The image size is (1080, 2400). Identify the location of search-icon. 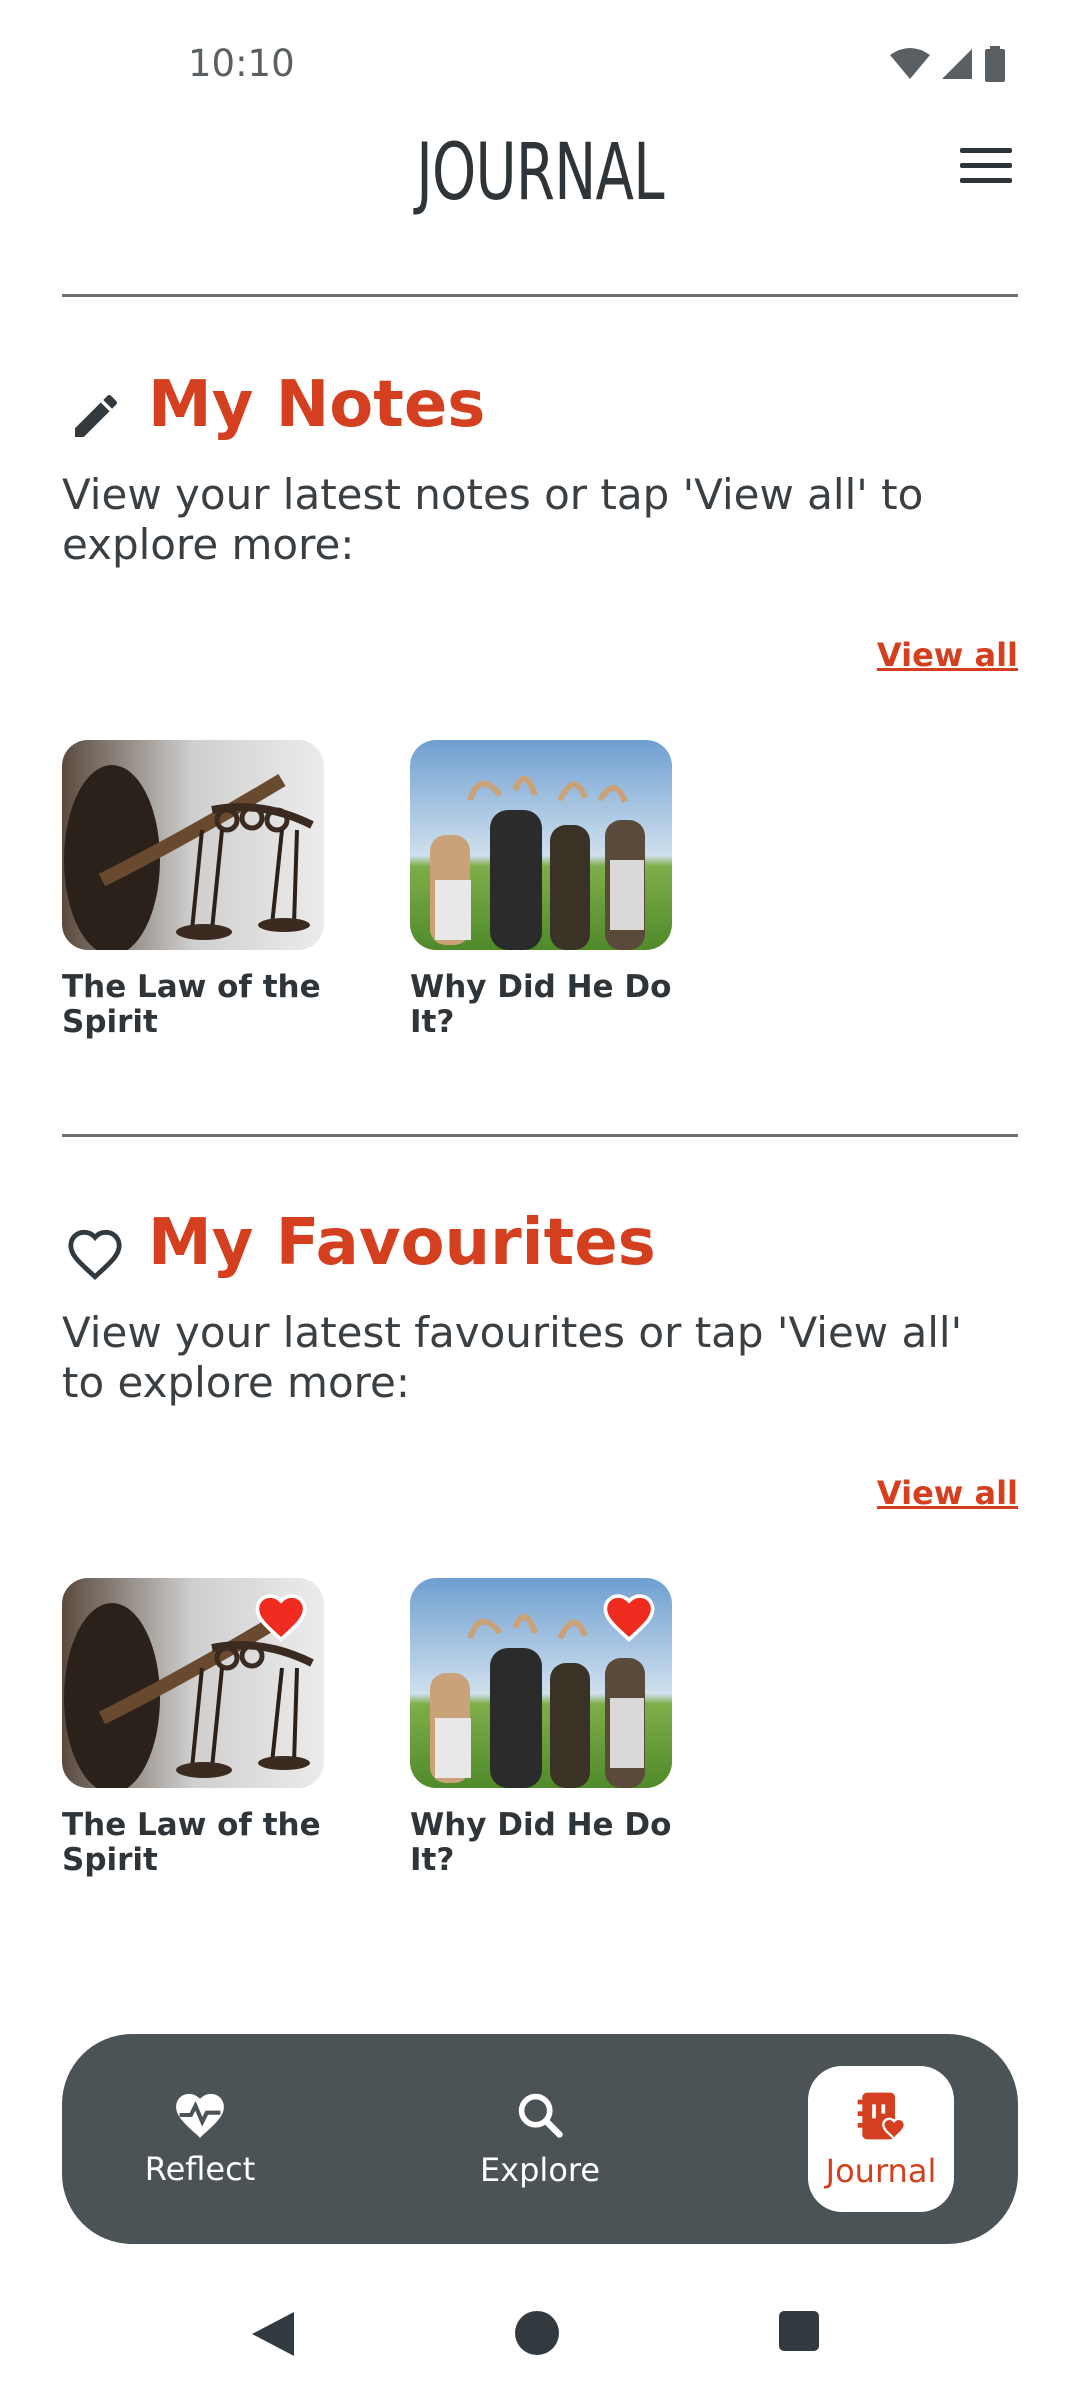
(540, 2115).